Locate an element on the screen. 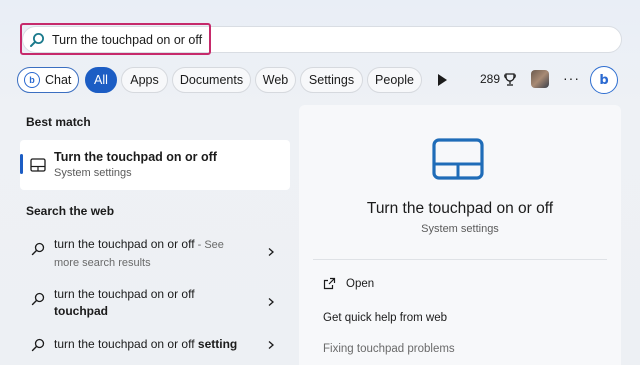  quick-help-heading: Get quick help from web is located at coordinates (385, 318).